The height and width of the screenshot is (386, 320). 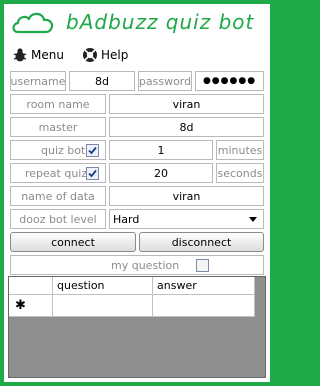 I want to click on answer-cell, so click(x=204, y=306).